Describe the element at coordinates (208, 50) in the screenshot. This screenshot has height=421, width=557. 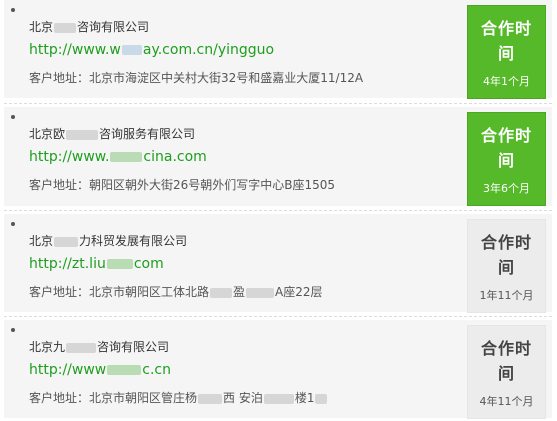
I see `url-part: ay.com.cn/yingguo` at that location.